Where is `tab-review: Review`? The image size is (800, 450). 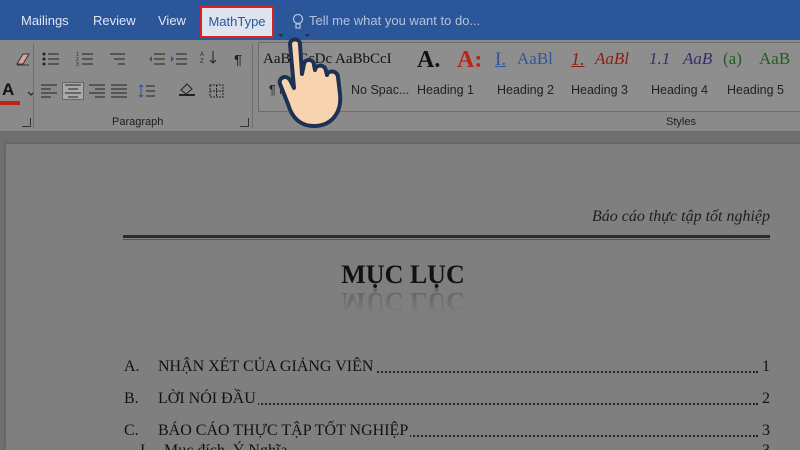
tab-review: Review is located at coordinates (114, 21).